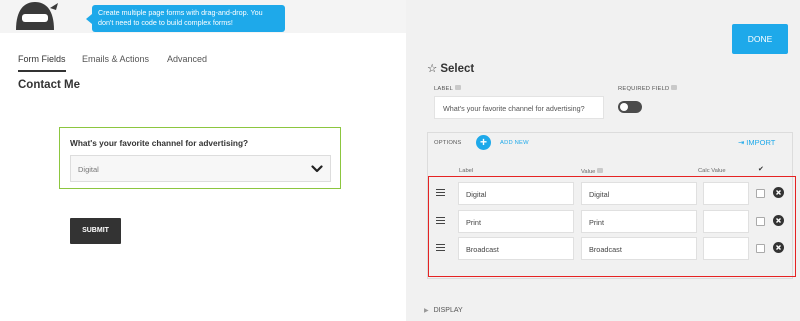 The width and height of the screenshot is (800, 321). I want to click on column-header-check: ✔, so click(761, 169).